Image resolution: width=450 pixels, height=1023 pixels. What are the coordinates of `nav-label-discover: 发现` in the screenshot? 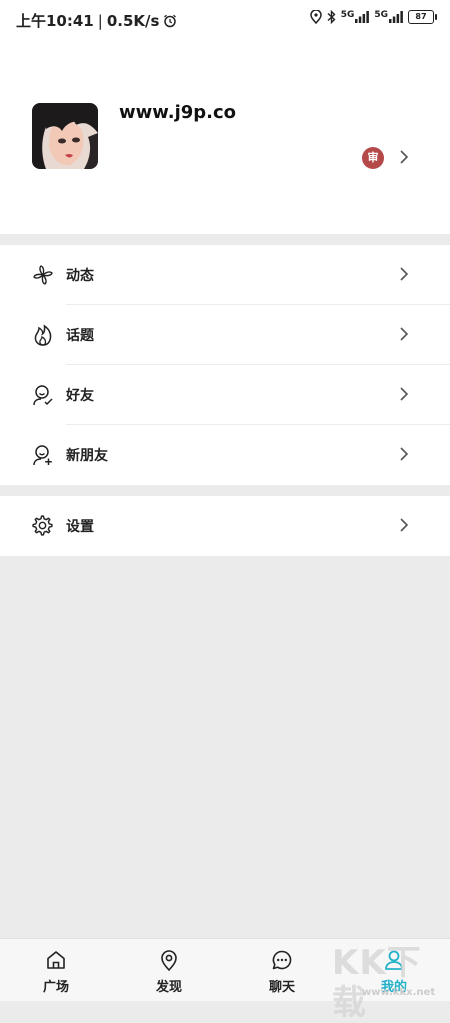 It's located at (168, 987).